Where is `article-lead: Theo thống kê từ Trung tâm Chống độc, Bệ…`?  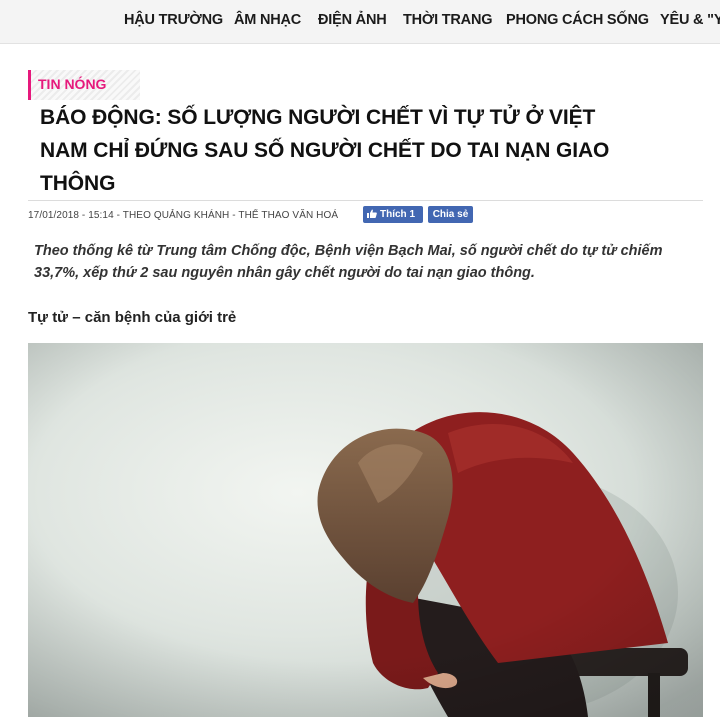 article-lead: Theo thống kê từ Trung tâm Chống độc, Bệ… is located at coordinates (364, 262).